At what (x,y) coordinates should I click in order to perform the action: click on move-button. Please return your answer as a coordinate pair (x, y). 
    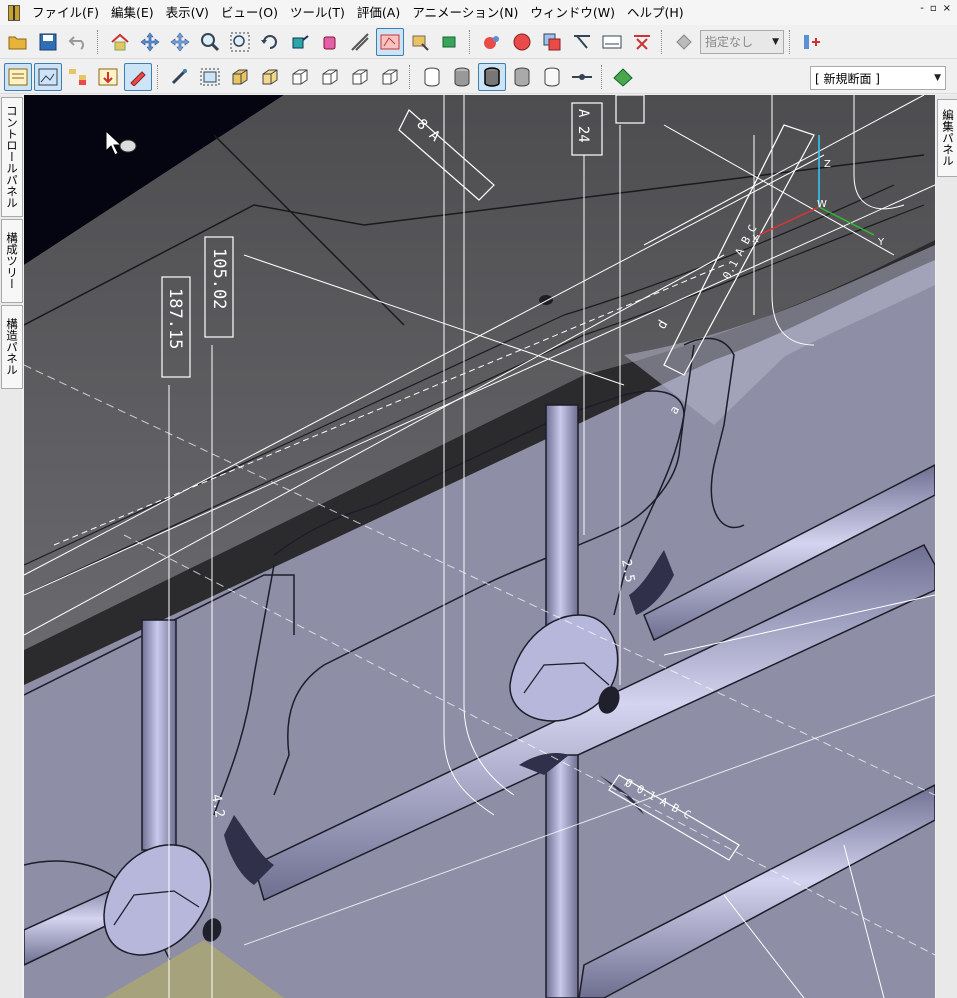
    Looking at the image, I should click on (180, 42).